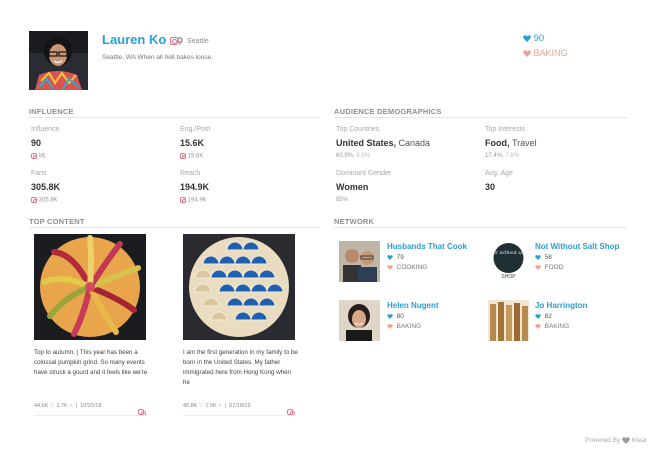 The image size is (665, 470). I want to click on top-interests-value: Food, Travel, so click(511, 143).